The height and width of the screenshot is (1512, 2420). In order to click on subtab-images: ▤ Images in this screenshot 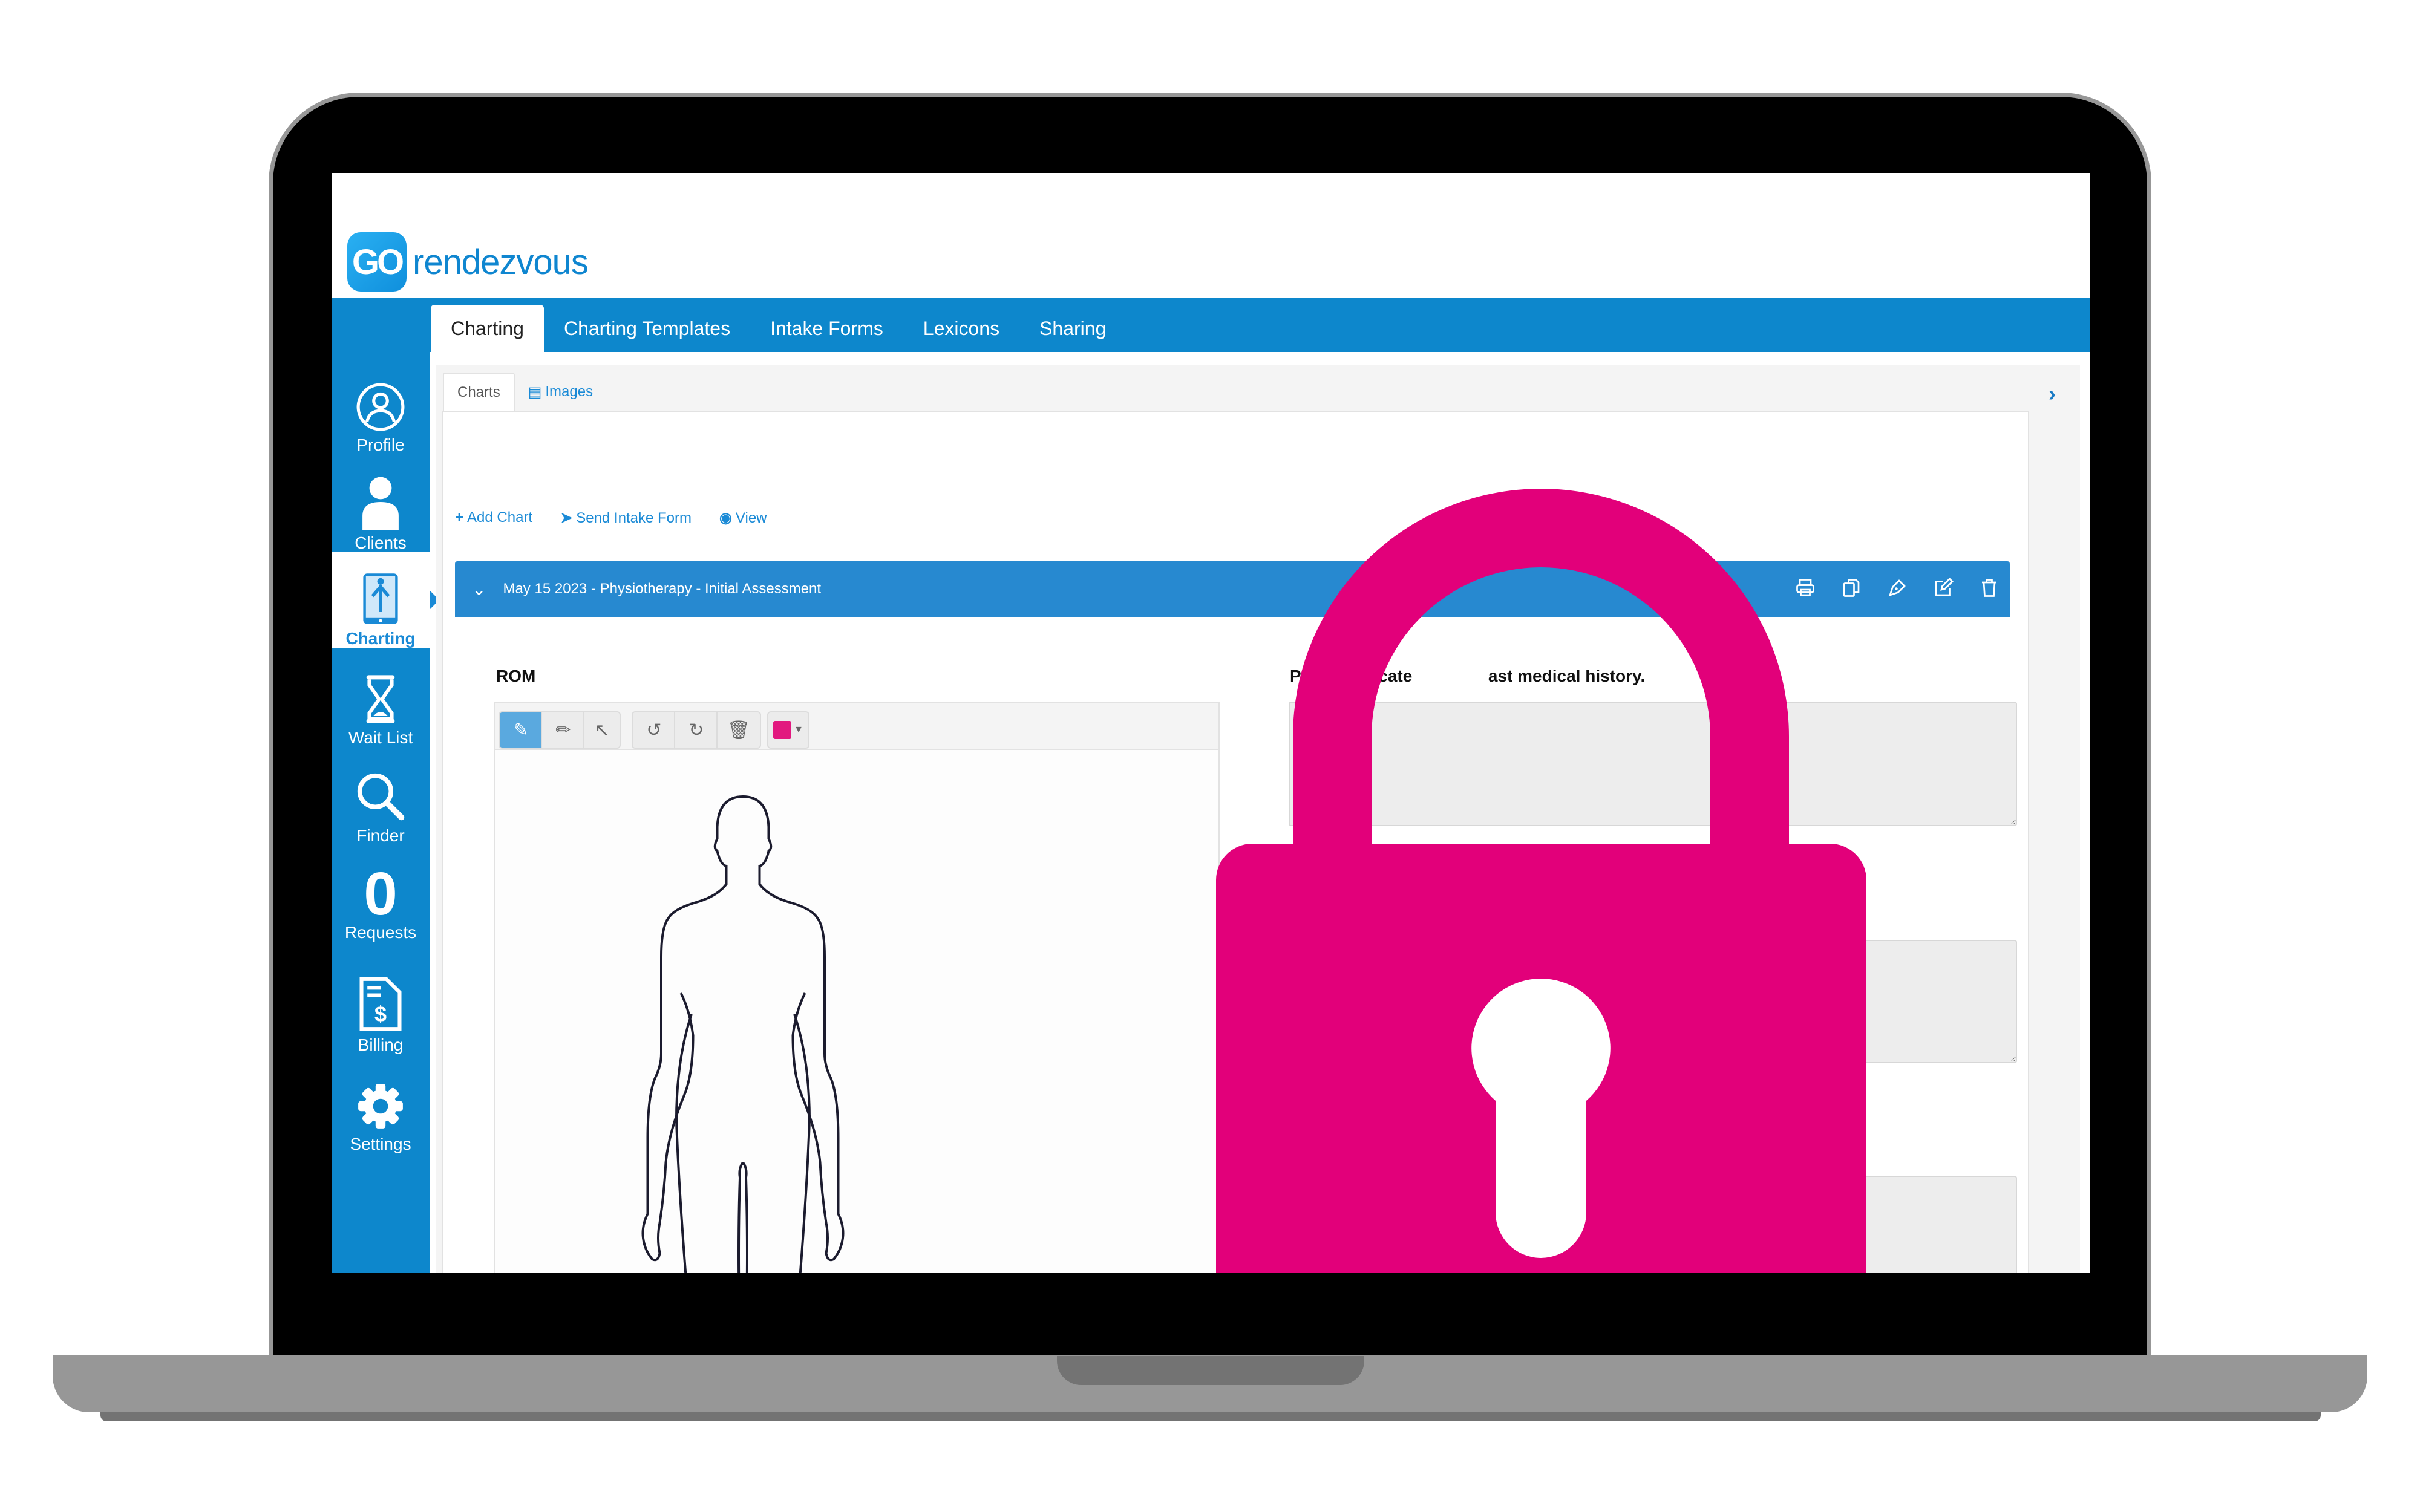, I will do `click(560, 392)`.